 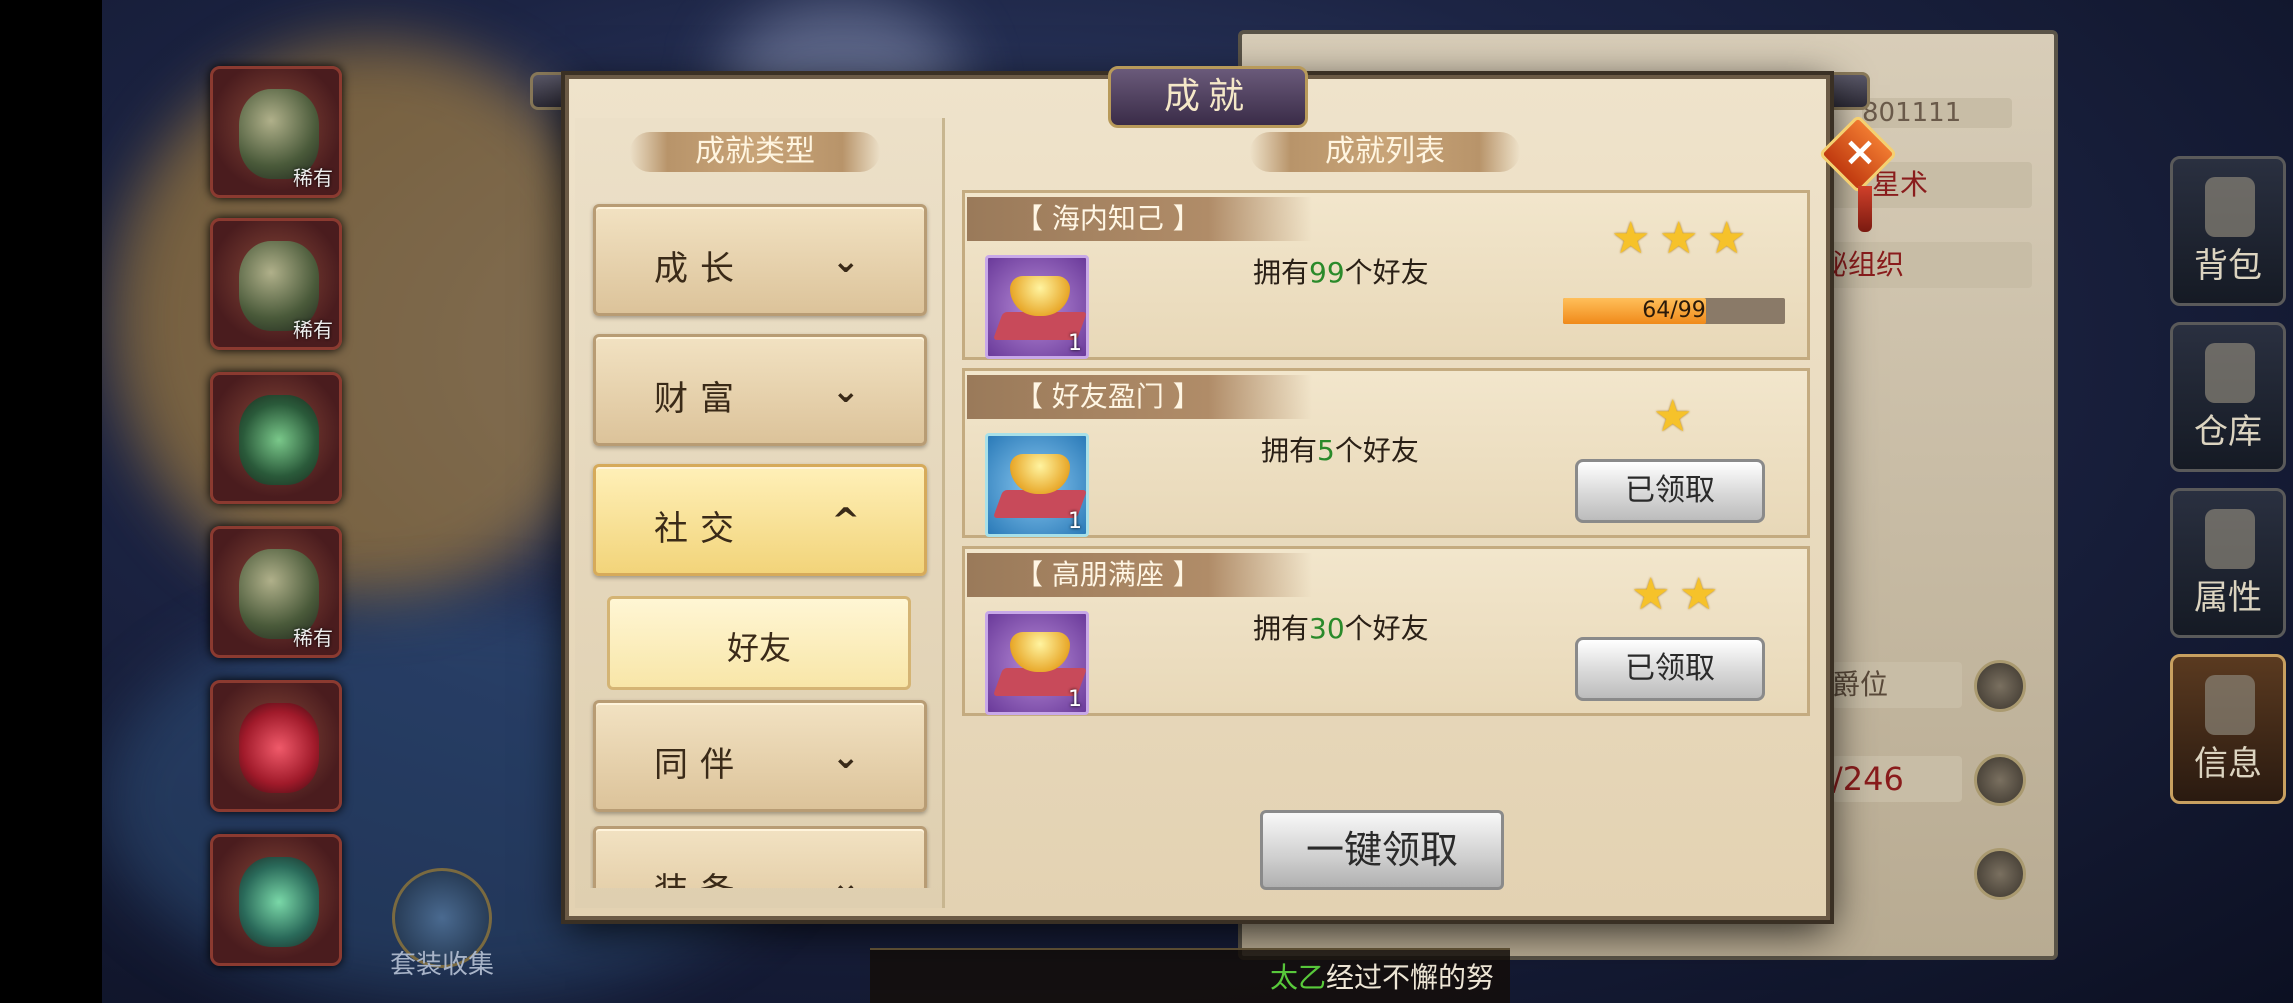 I want to click on bag-icon, so click(x=2230, y=207).